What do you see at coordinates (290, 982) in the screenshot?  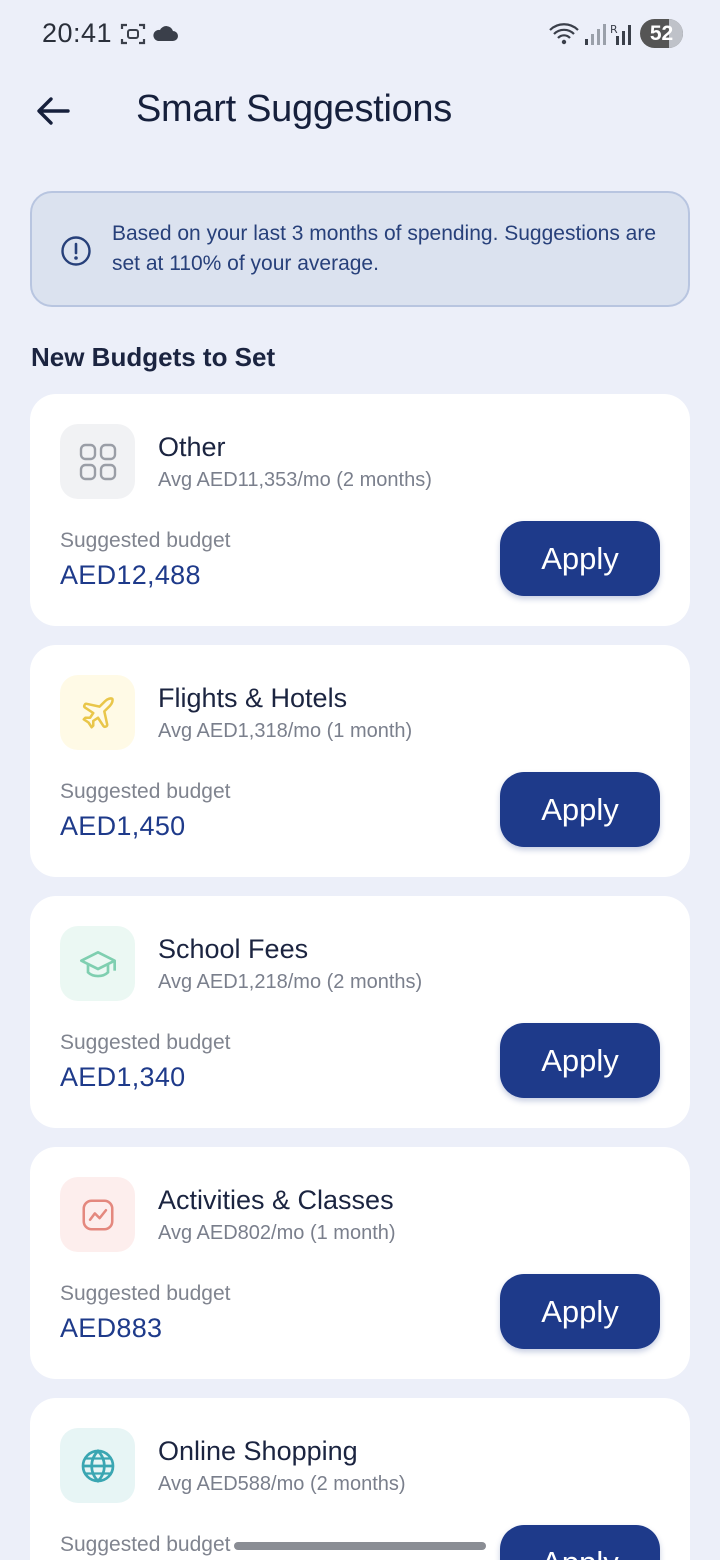 I see `category-average: Avg AED1,218/mo (2 months)` at bounding box center [290, 982].